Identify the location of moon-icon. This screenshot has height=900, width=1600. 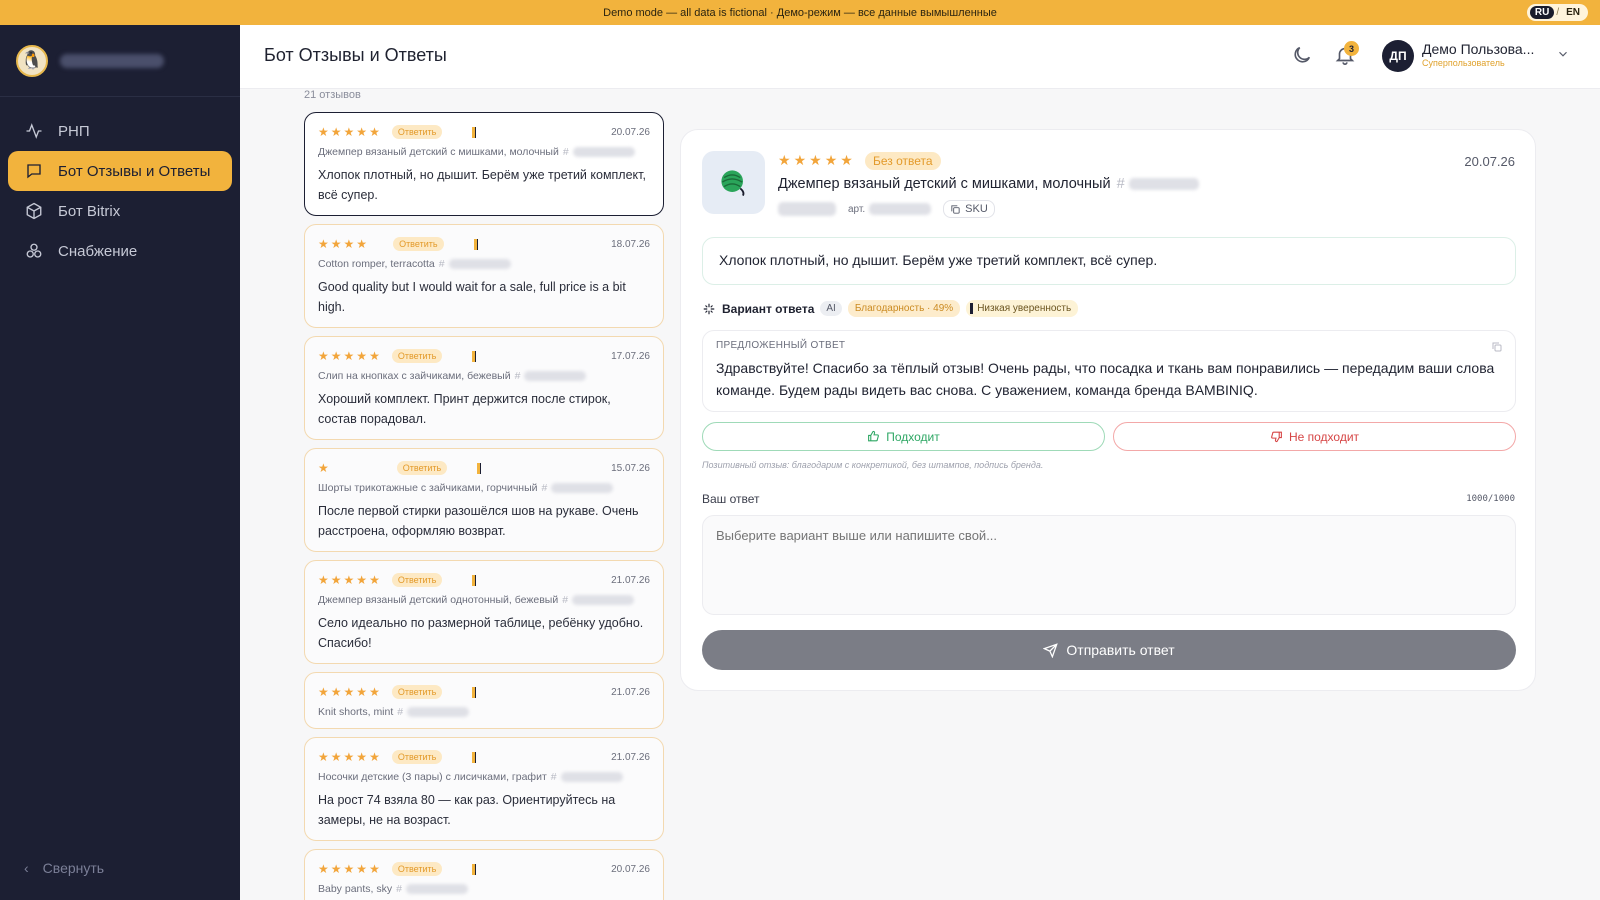
(1303, 56).